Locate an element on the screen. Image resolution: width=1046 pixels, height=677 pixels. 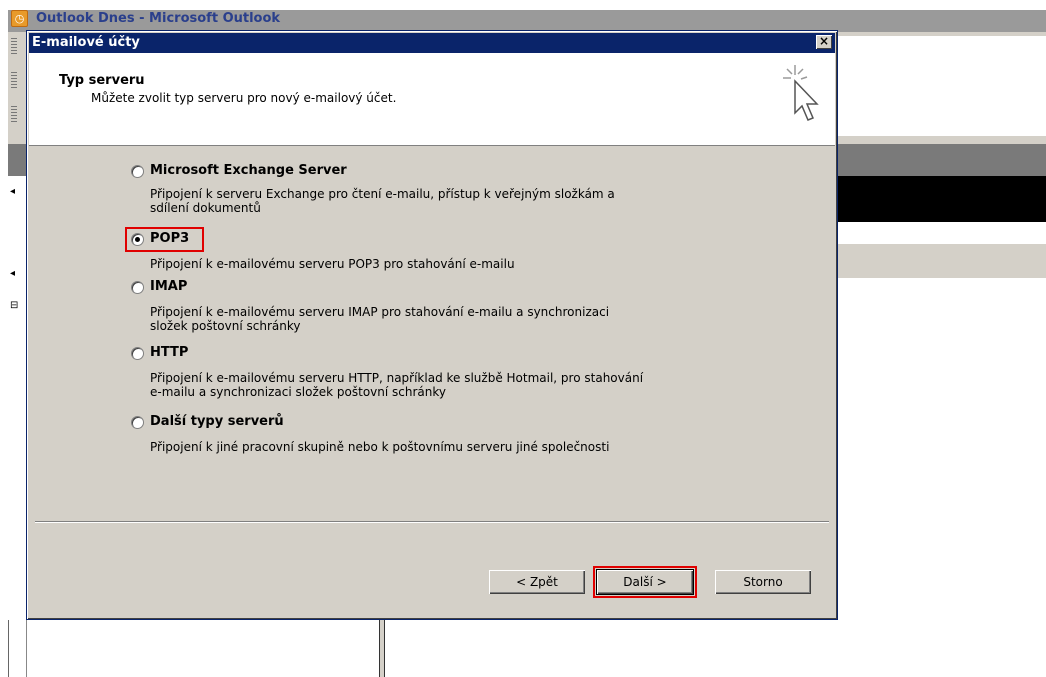
outlook-gray-band is located at coordinates (938, 261).